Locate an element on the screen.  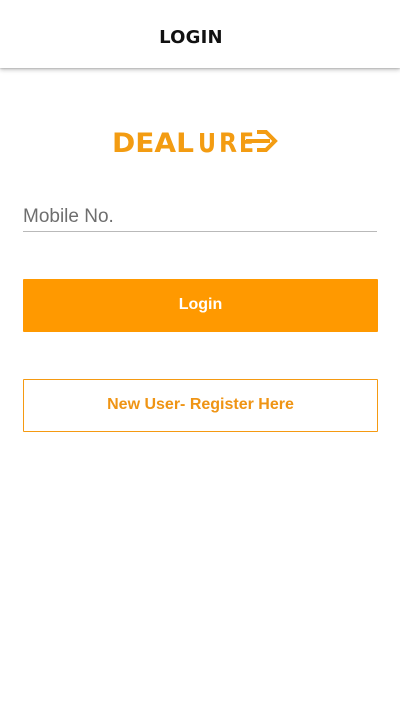
register-button: New User- Register Here is located at coordinates (200, 405).